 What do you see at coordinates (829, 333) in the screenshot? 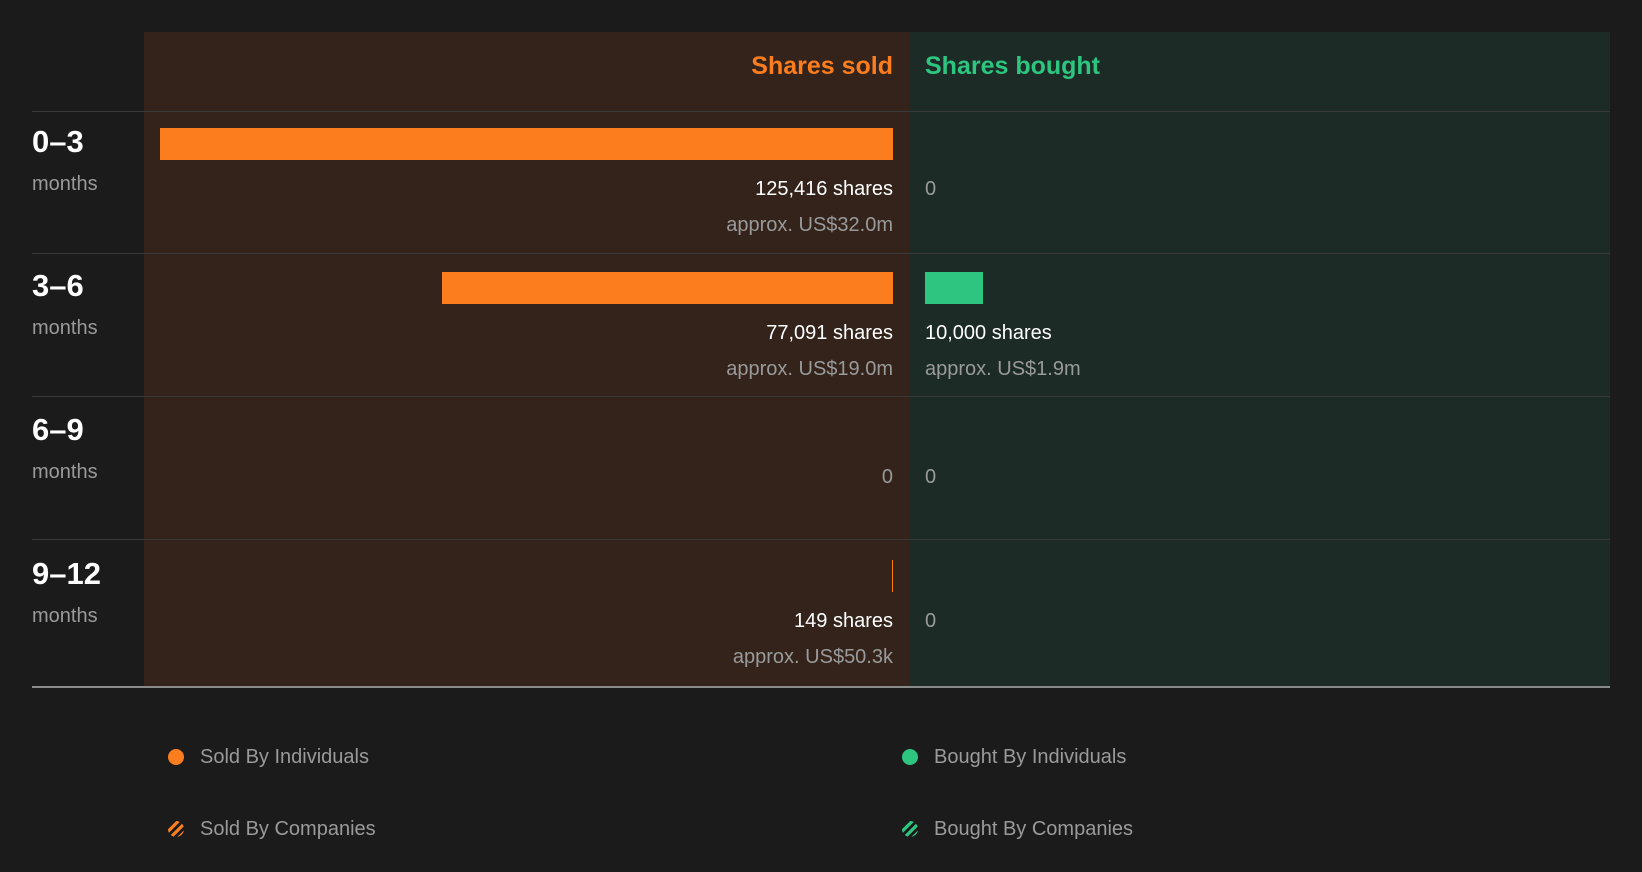
I see `sold-shares-label: 77,091 shares` at bounding box center [829, 333].